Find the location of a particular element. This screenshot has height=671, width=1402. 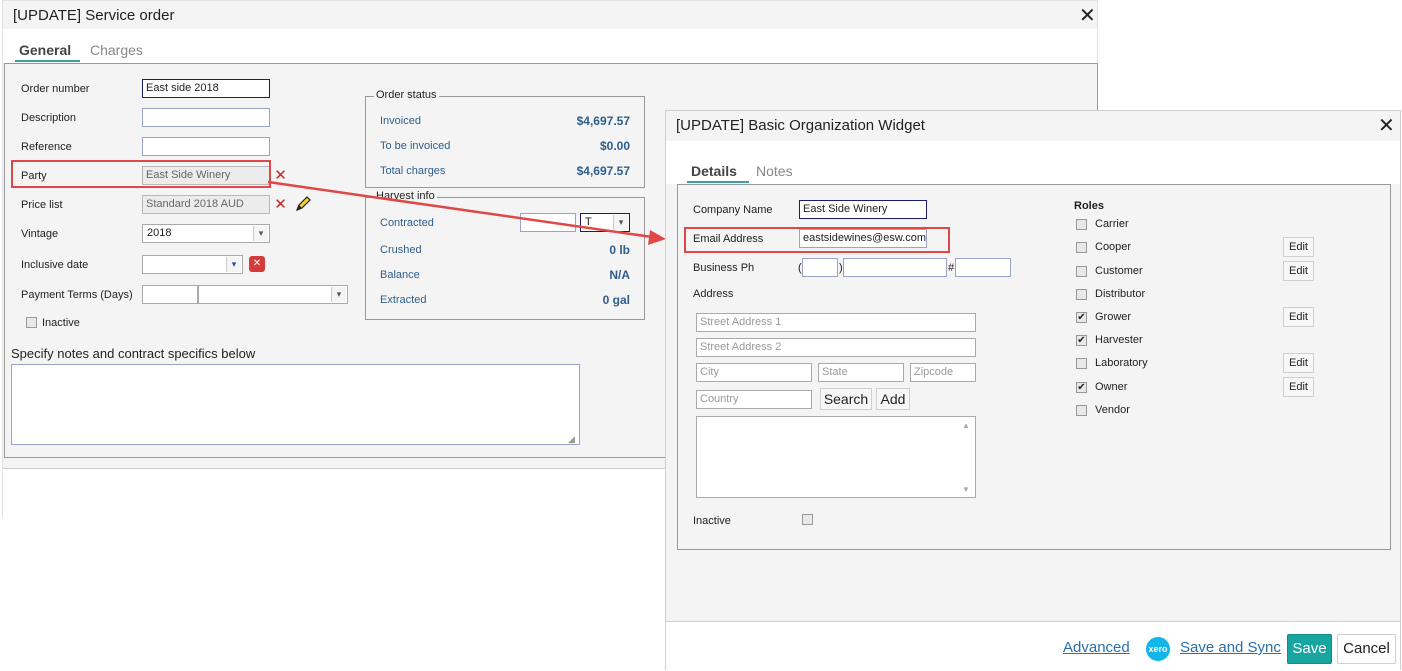

role-label: Carrier is located at coordinates (1112, 224).